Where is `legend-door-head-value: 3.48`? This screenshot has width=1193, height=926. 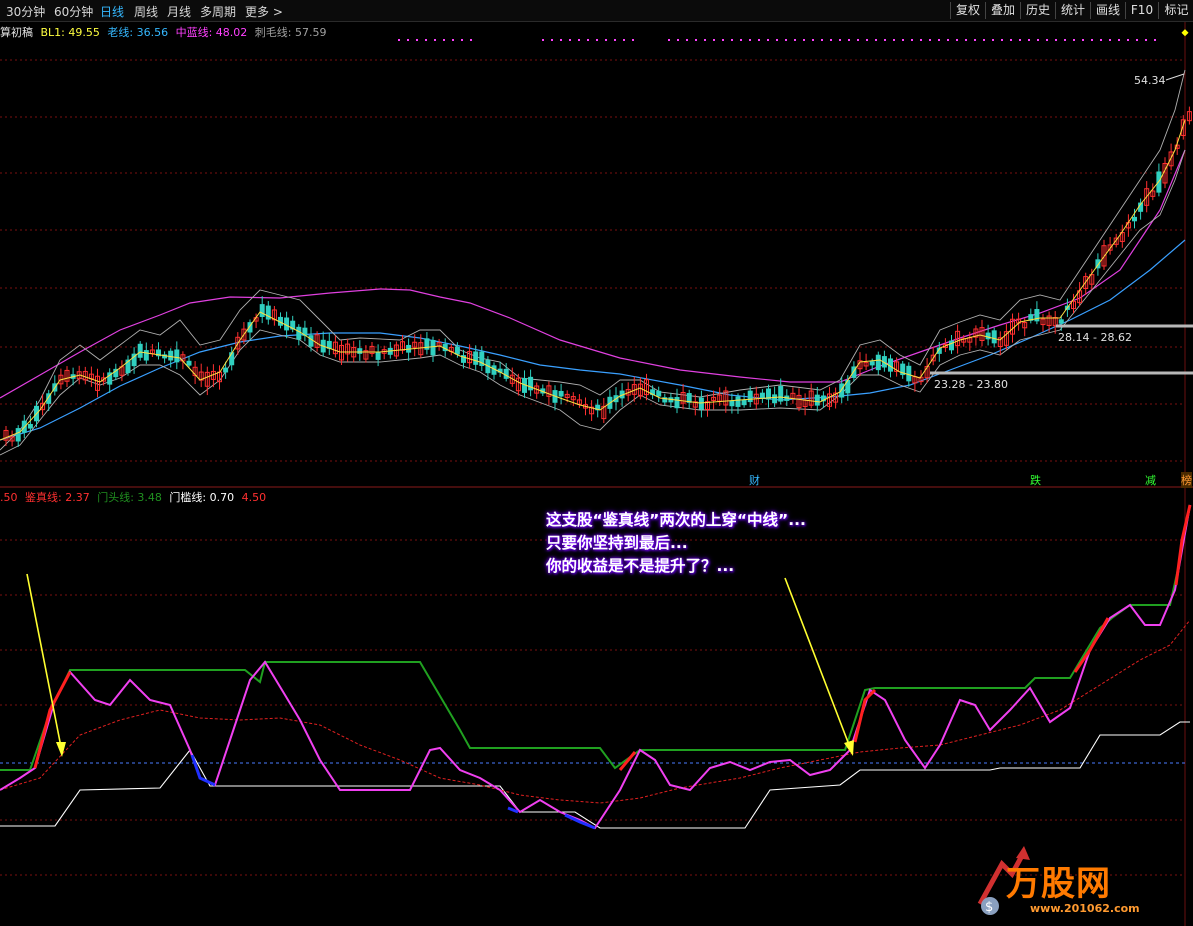 legend-door-head-value: 3.48 is located at coordinates (149, 497).